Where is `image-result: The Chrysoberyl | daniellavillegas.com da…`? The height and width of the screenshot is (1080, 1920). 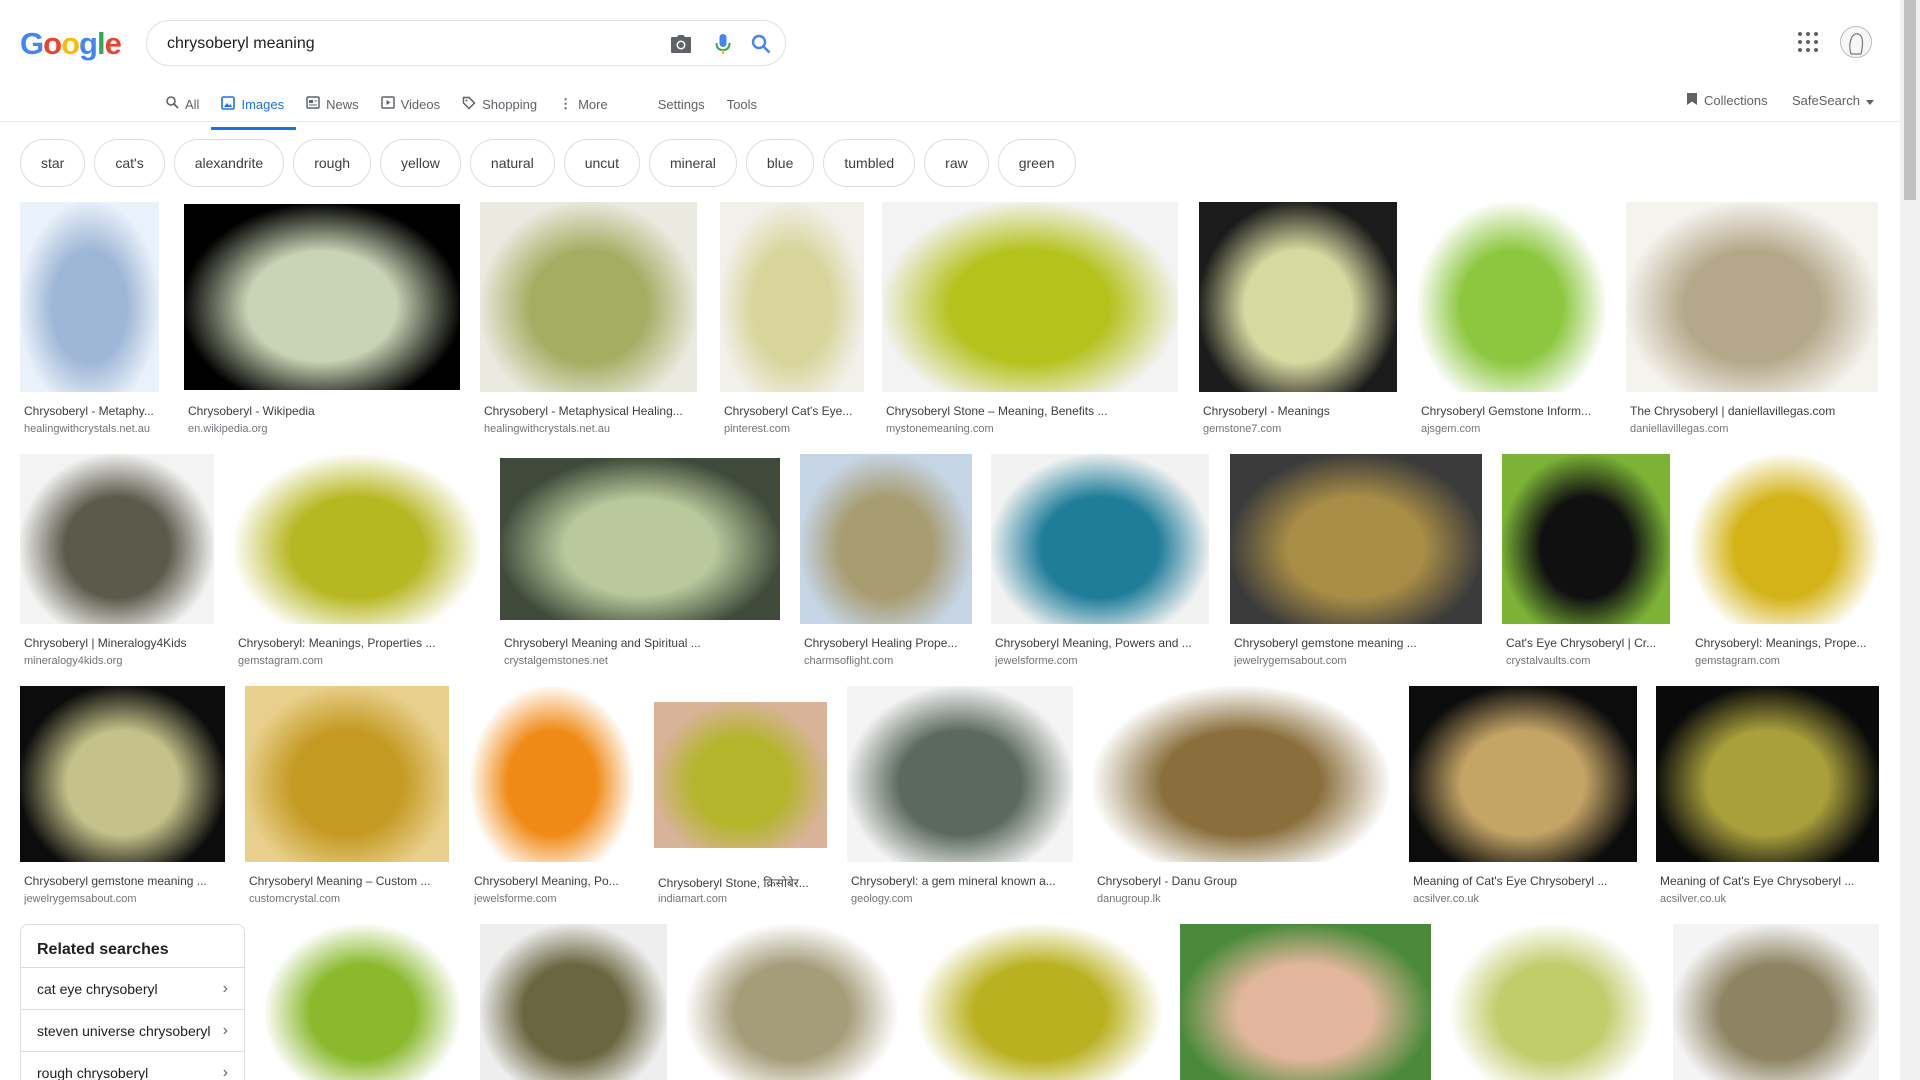 image-result: The Chrysoberyl | daniellavillegas.com da… is located at coordinates (1752, 321).